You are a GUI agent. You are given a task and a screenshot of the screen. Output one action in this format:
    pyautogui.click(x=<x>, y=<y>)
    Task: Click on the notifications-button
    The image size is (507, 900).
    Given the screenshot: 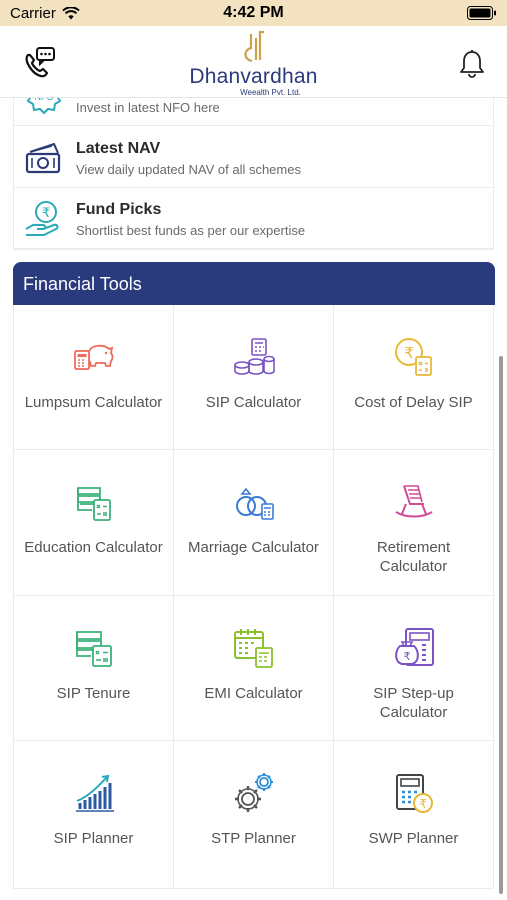 What is the action you would take?
    pyautogui.click(x=472, y=64)
    